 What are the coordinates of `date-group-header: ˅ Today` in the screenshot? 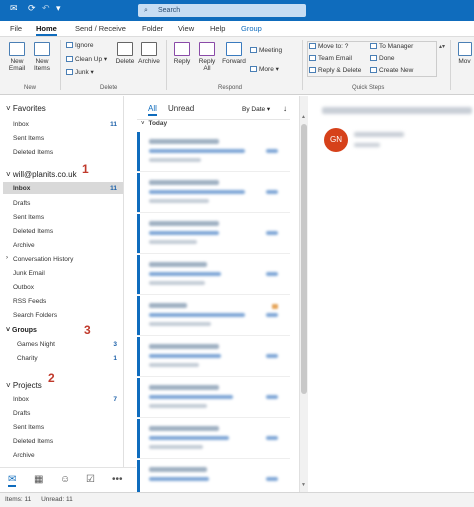 It's located at (213, 124).